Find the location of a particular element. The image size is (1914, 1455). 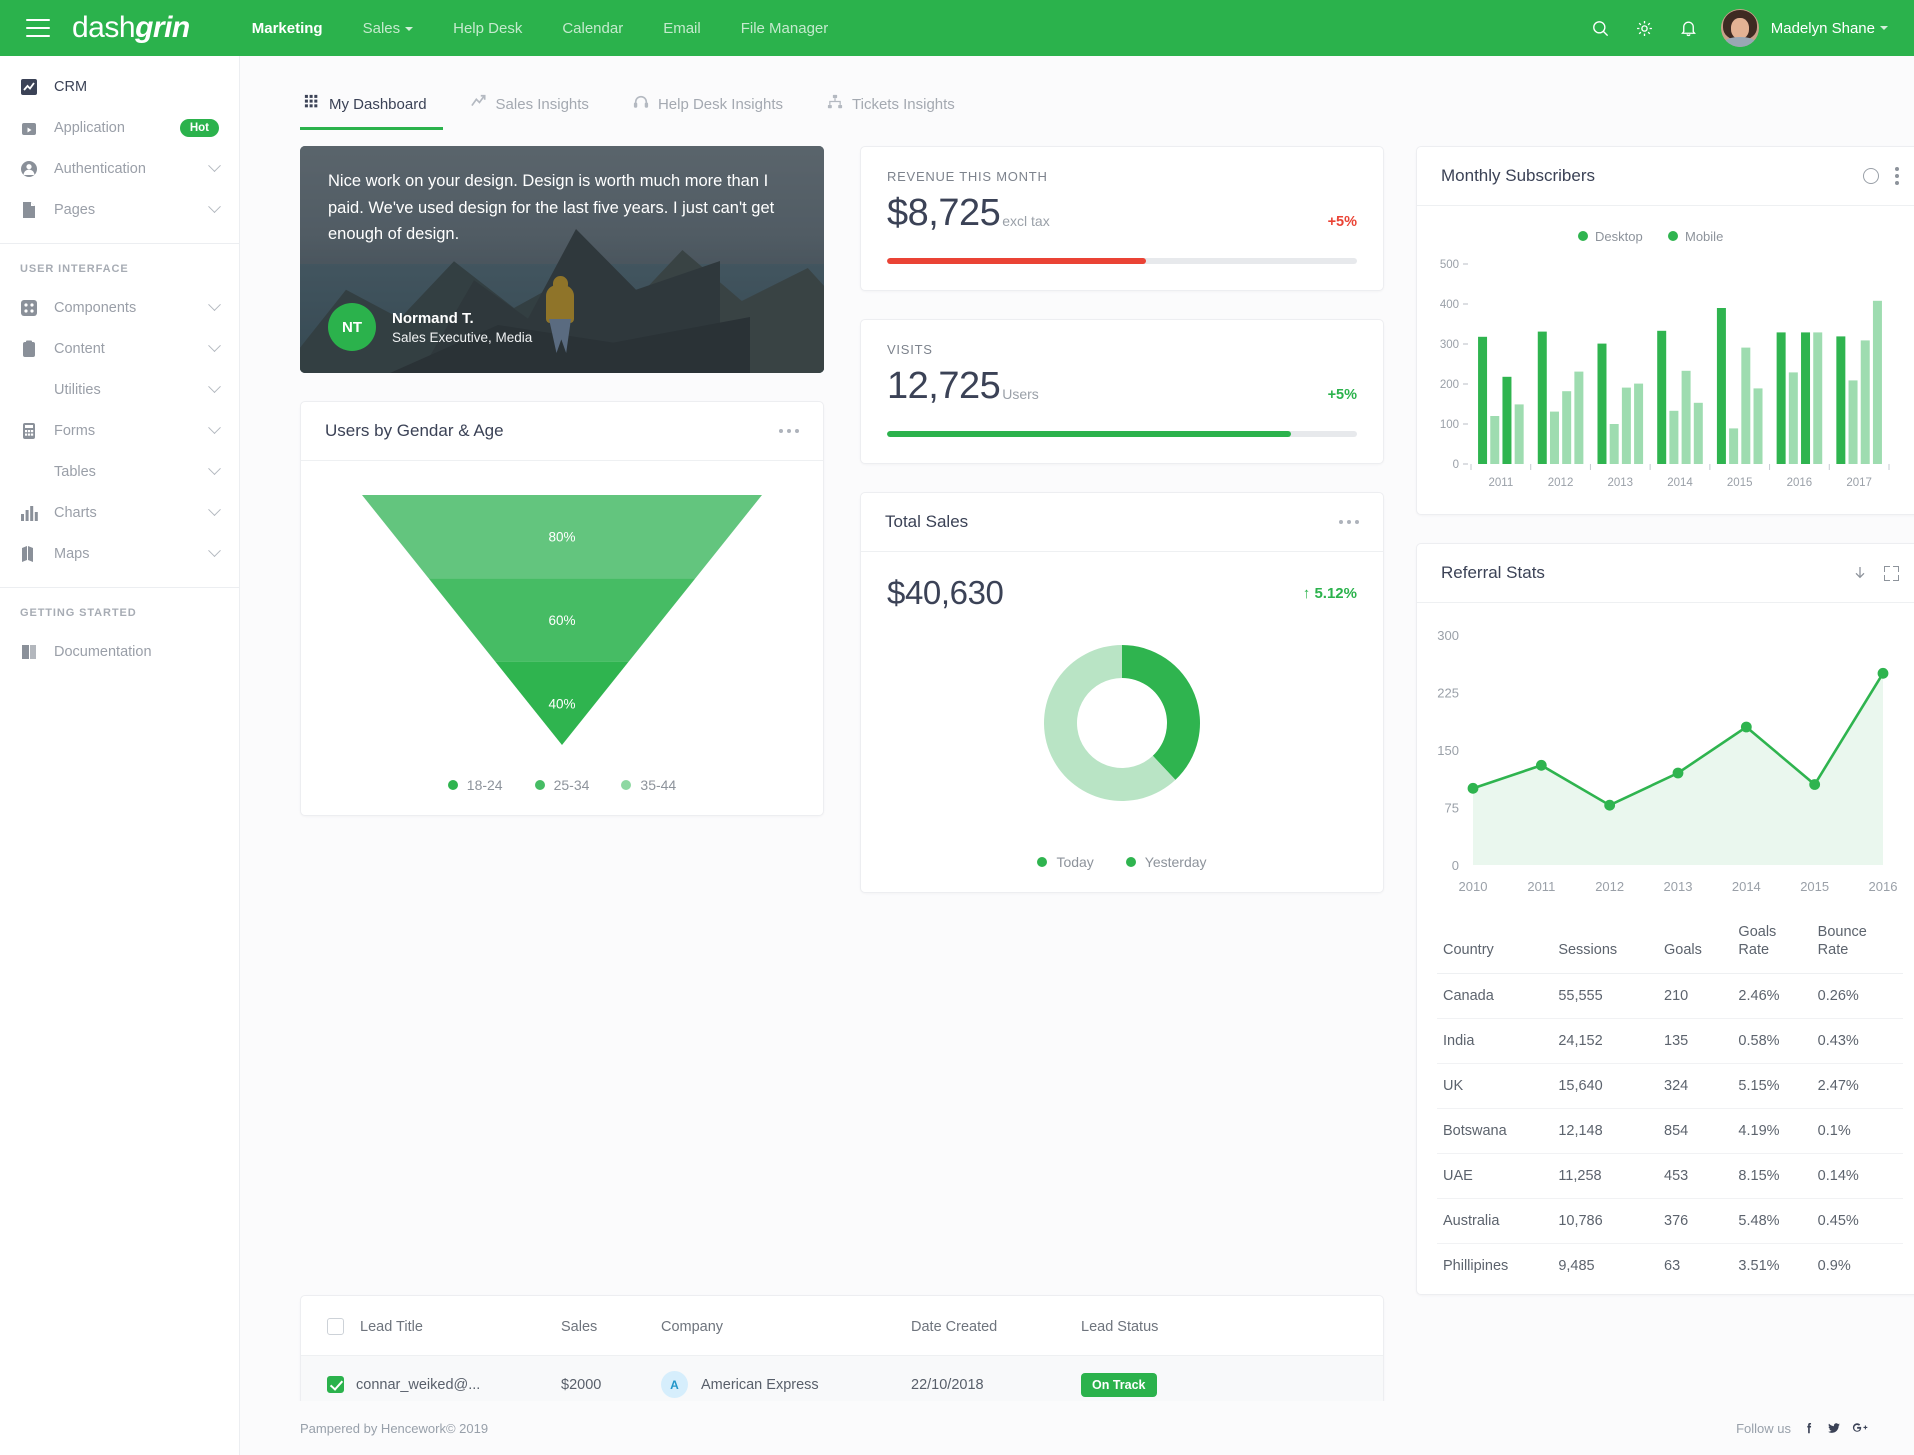

y-axis-tick: 75 is located at coordinates (1452, 808).